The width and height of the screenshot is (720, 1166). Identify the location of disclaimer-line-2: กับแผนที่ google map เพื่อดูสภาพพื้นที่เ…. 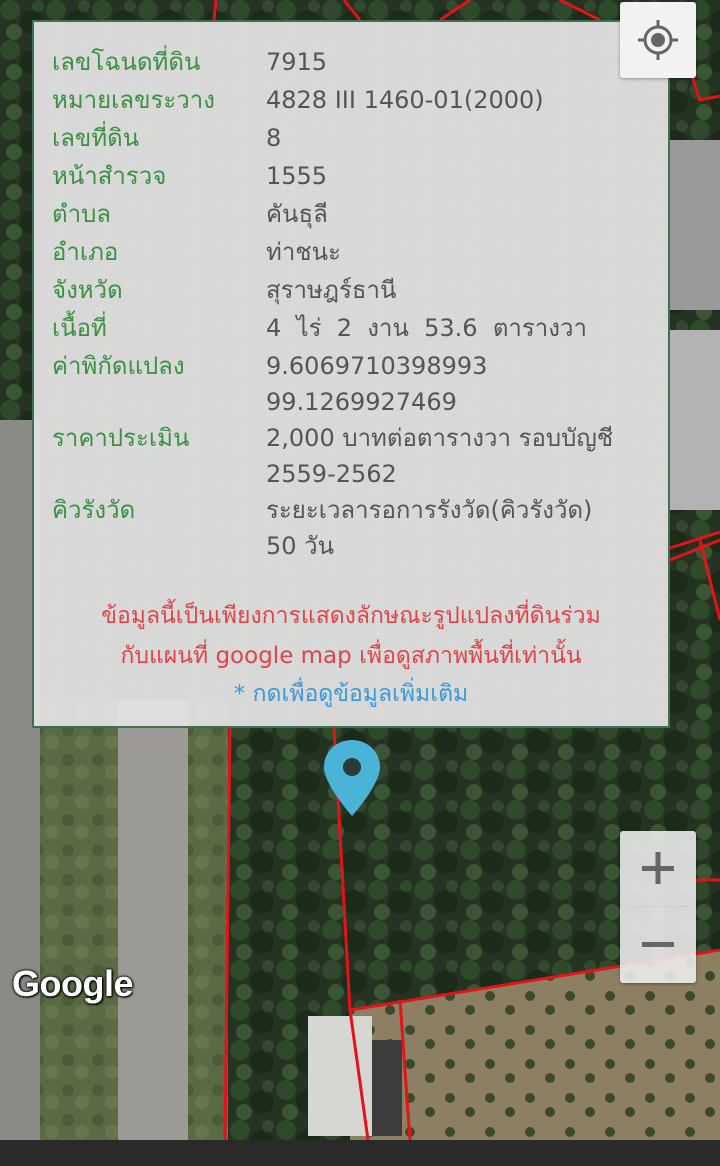
(351, 656).